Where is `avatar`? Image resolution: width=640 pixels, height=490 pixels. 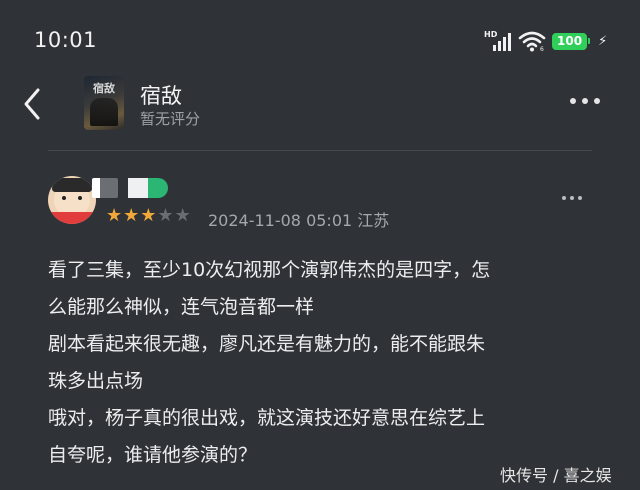
avatar is located at coordinates (72, 200).